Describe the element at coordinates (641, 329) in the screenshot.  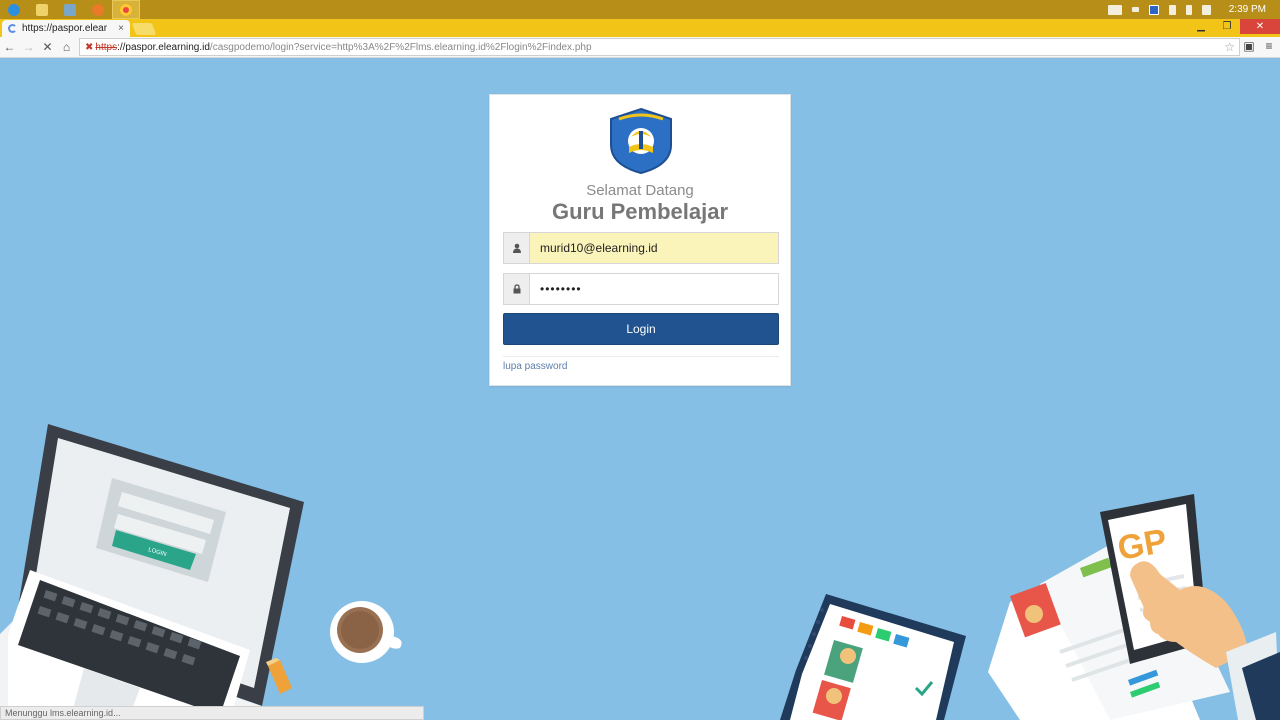
I see `login-button: Login` at that location.